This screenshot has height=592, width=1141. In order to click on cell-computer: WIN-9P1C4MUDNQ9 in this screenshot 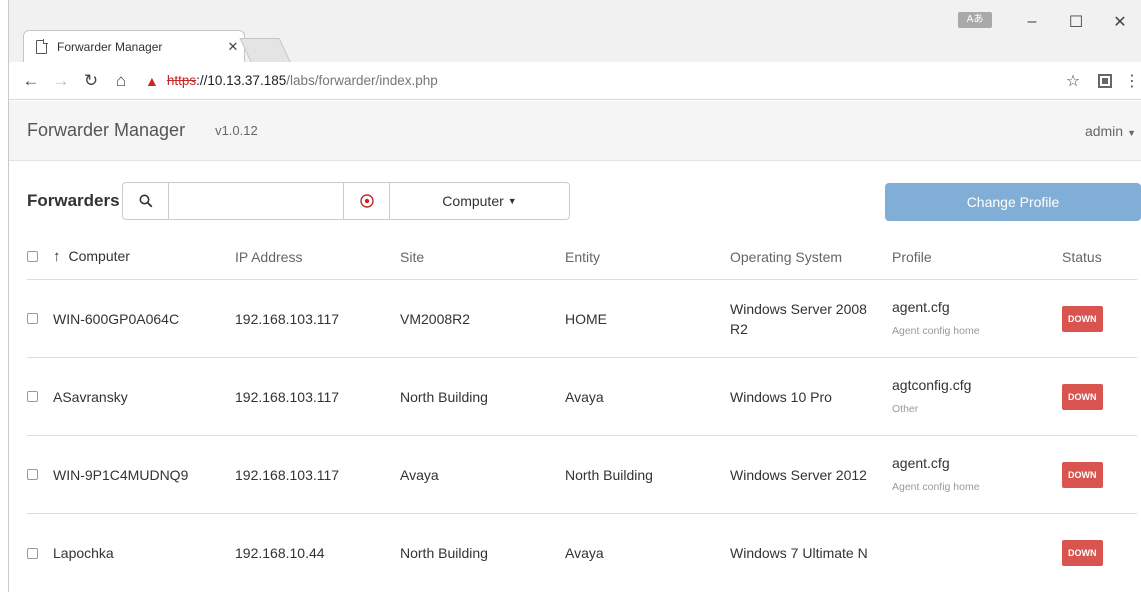, I will do `click(121, 474)`.